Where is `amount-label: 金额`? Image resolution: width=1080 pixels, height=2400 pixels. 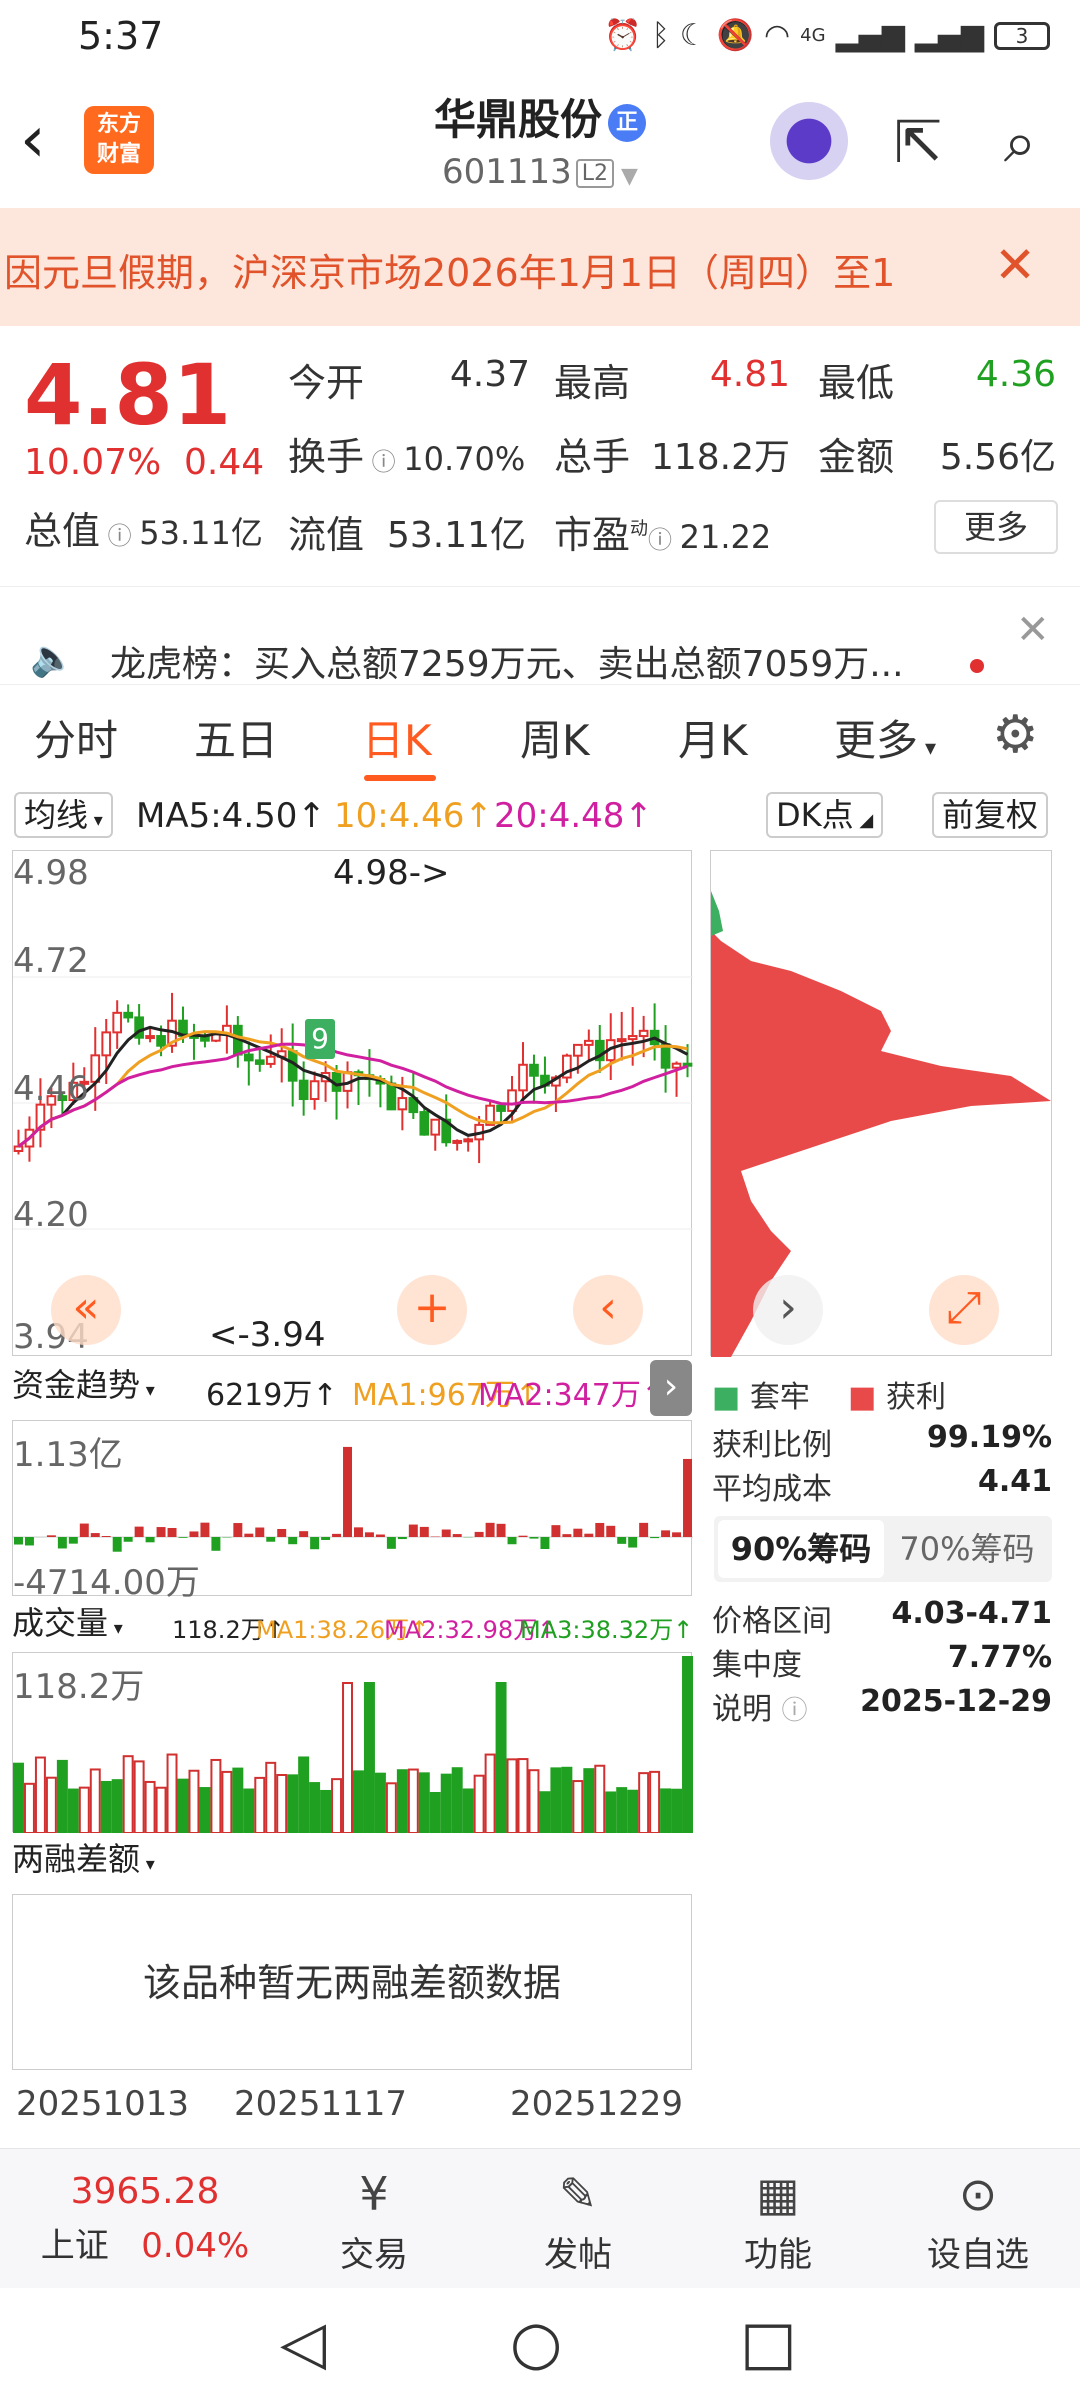 amount-label: 金额 is located at coordinates (856, 457).